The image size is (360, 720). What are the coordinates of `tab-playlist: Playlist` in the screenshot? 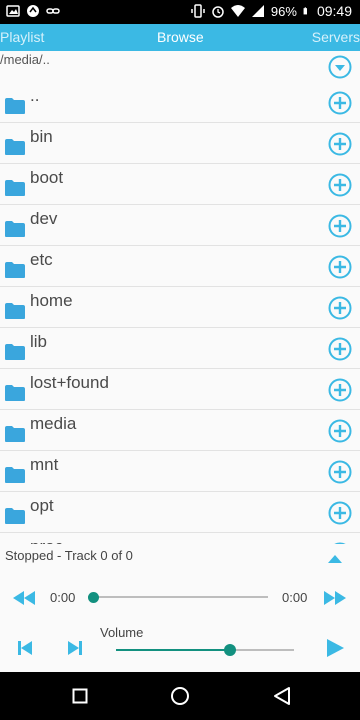 It's located at (22, 37).